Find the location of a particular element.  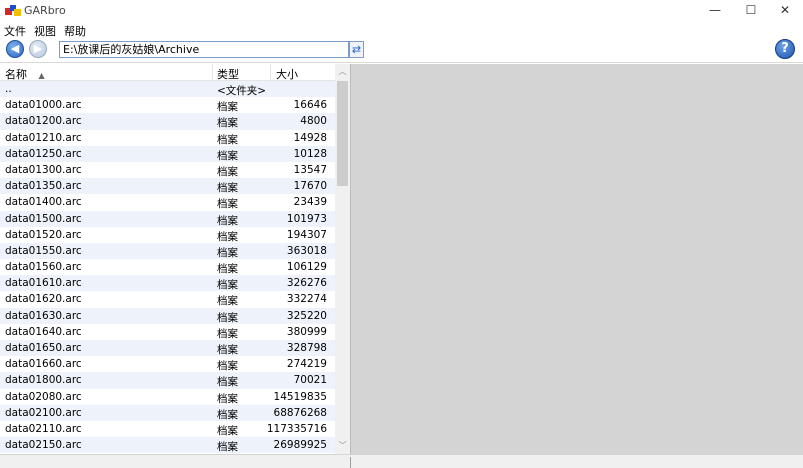

table-row: data02080.arc 档案 14519835 is located at coordinates (167, 396).